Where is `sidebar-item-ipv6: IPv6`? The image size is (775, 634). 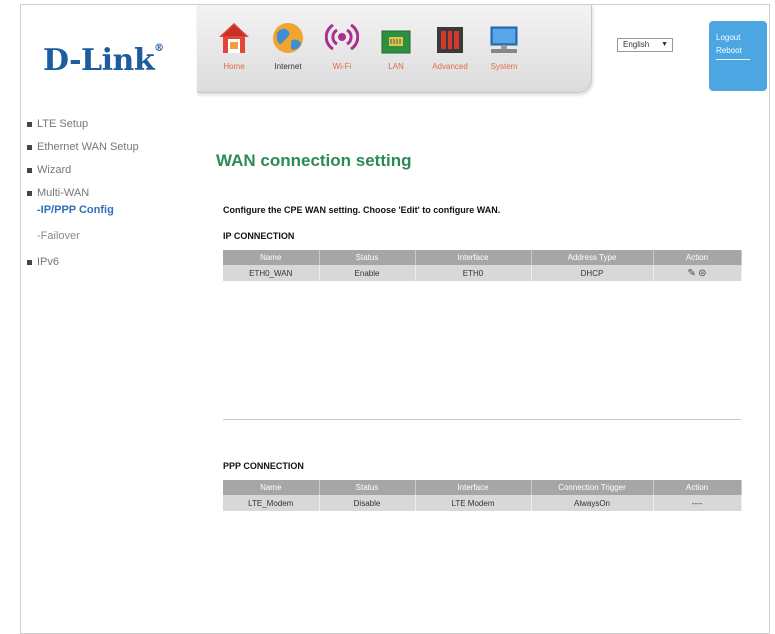
sidebar-item-ipv6: IPv6 is located at coordinates (112, 262).